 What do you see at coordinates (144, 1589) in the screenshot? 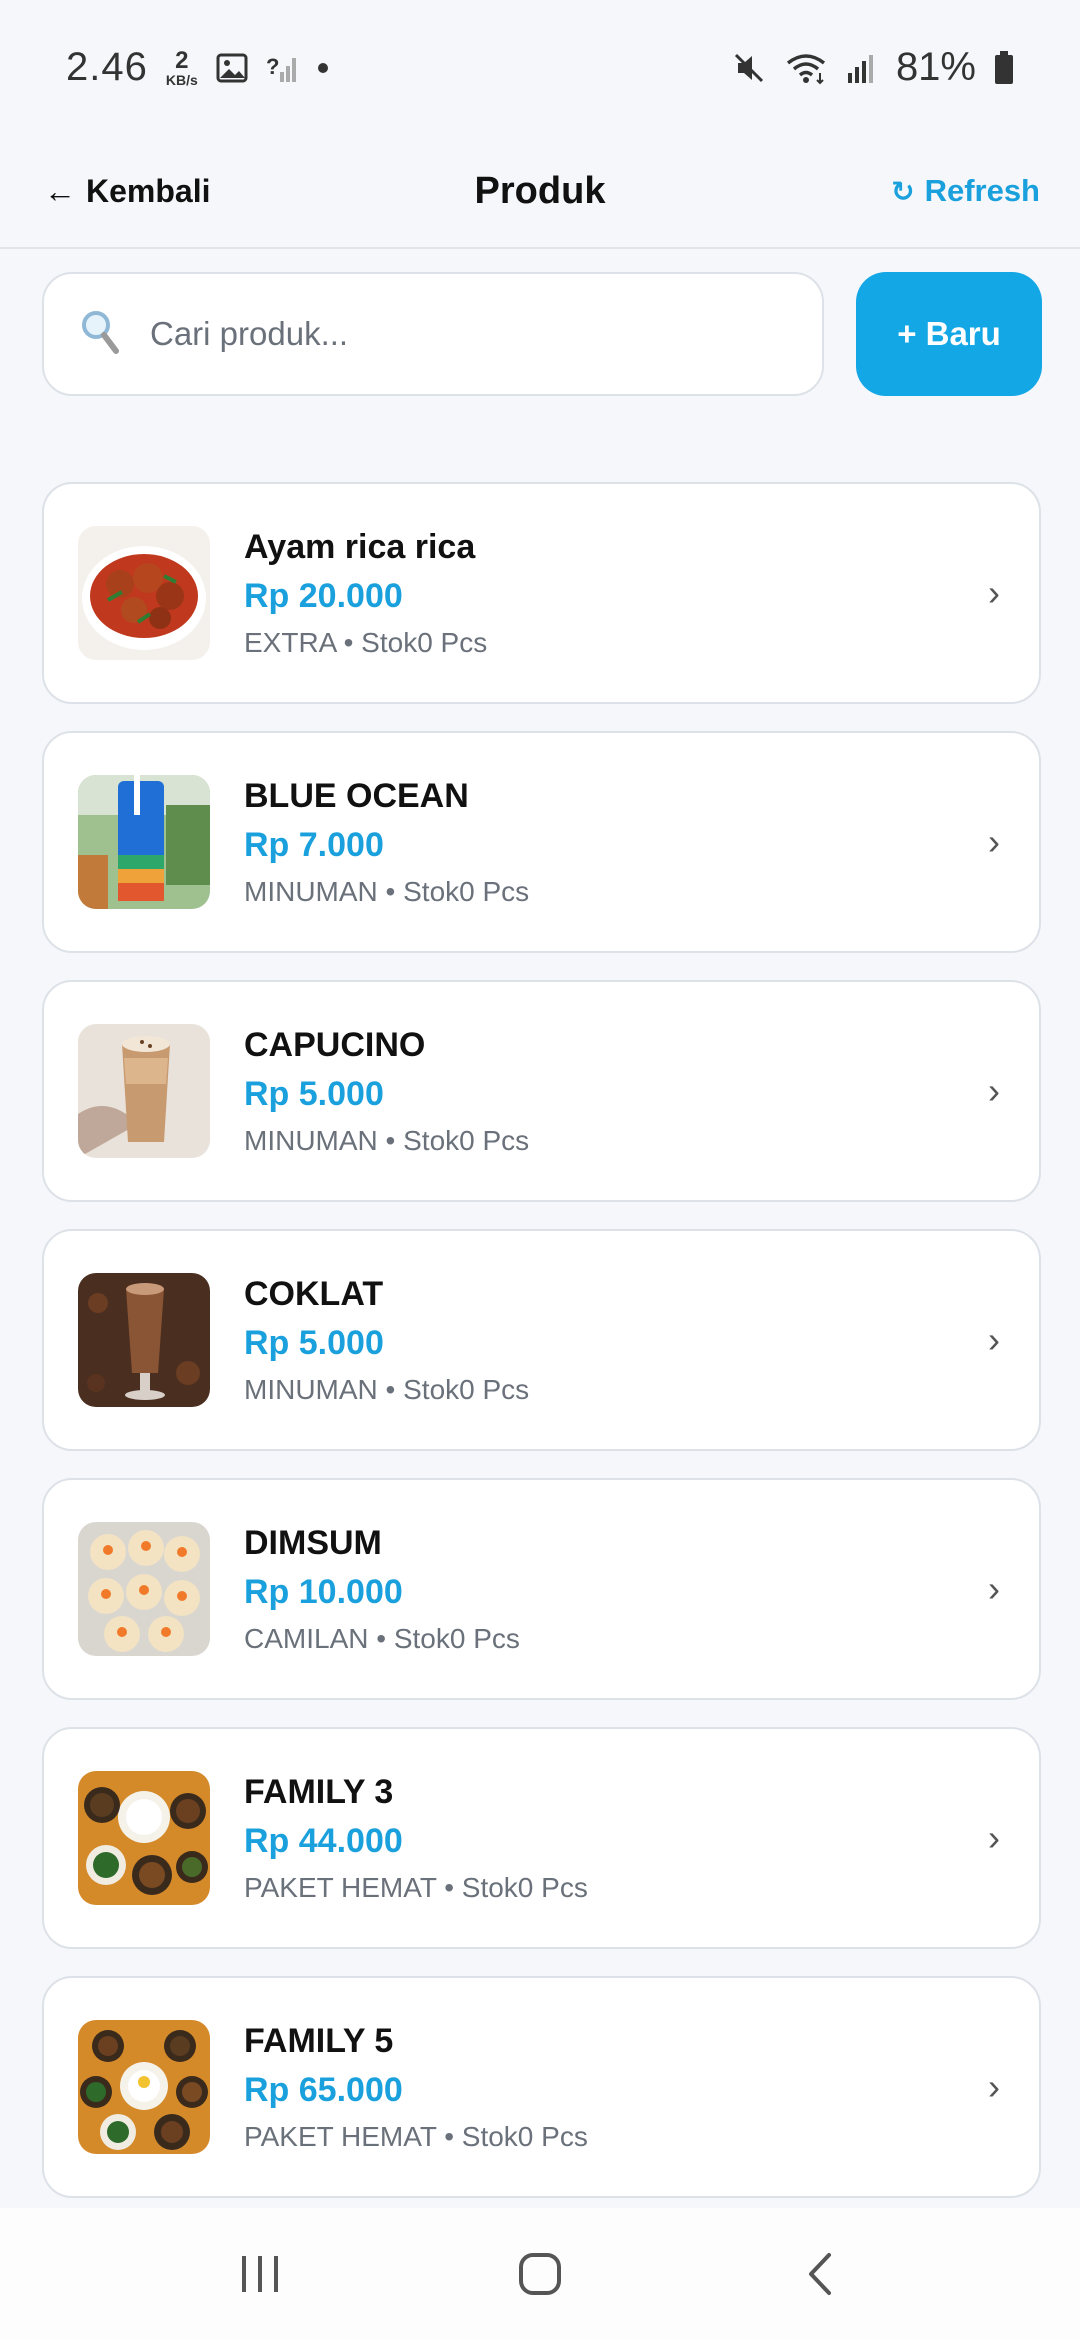
I see `food-photo-dimsum` at bounding box center [144, 1589].